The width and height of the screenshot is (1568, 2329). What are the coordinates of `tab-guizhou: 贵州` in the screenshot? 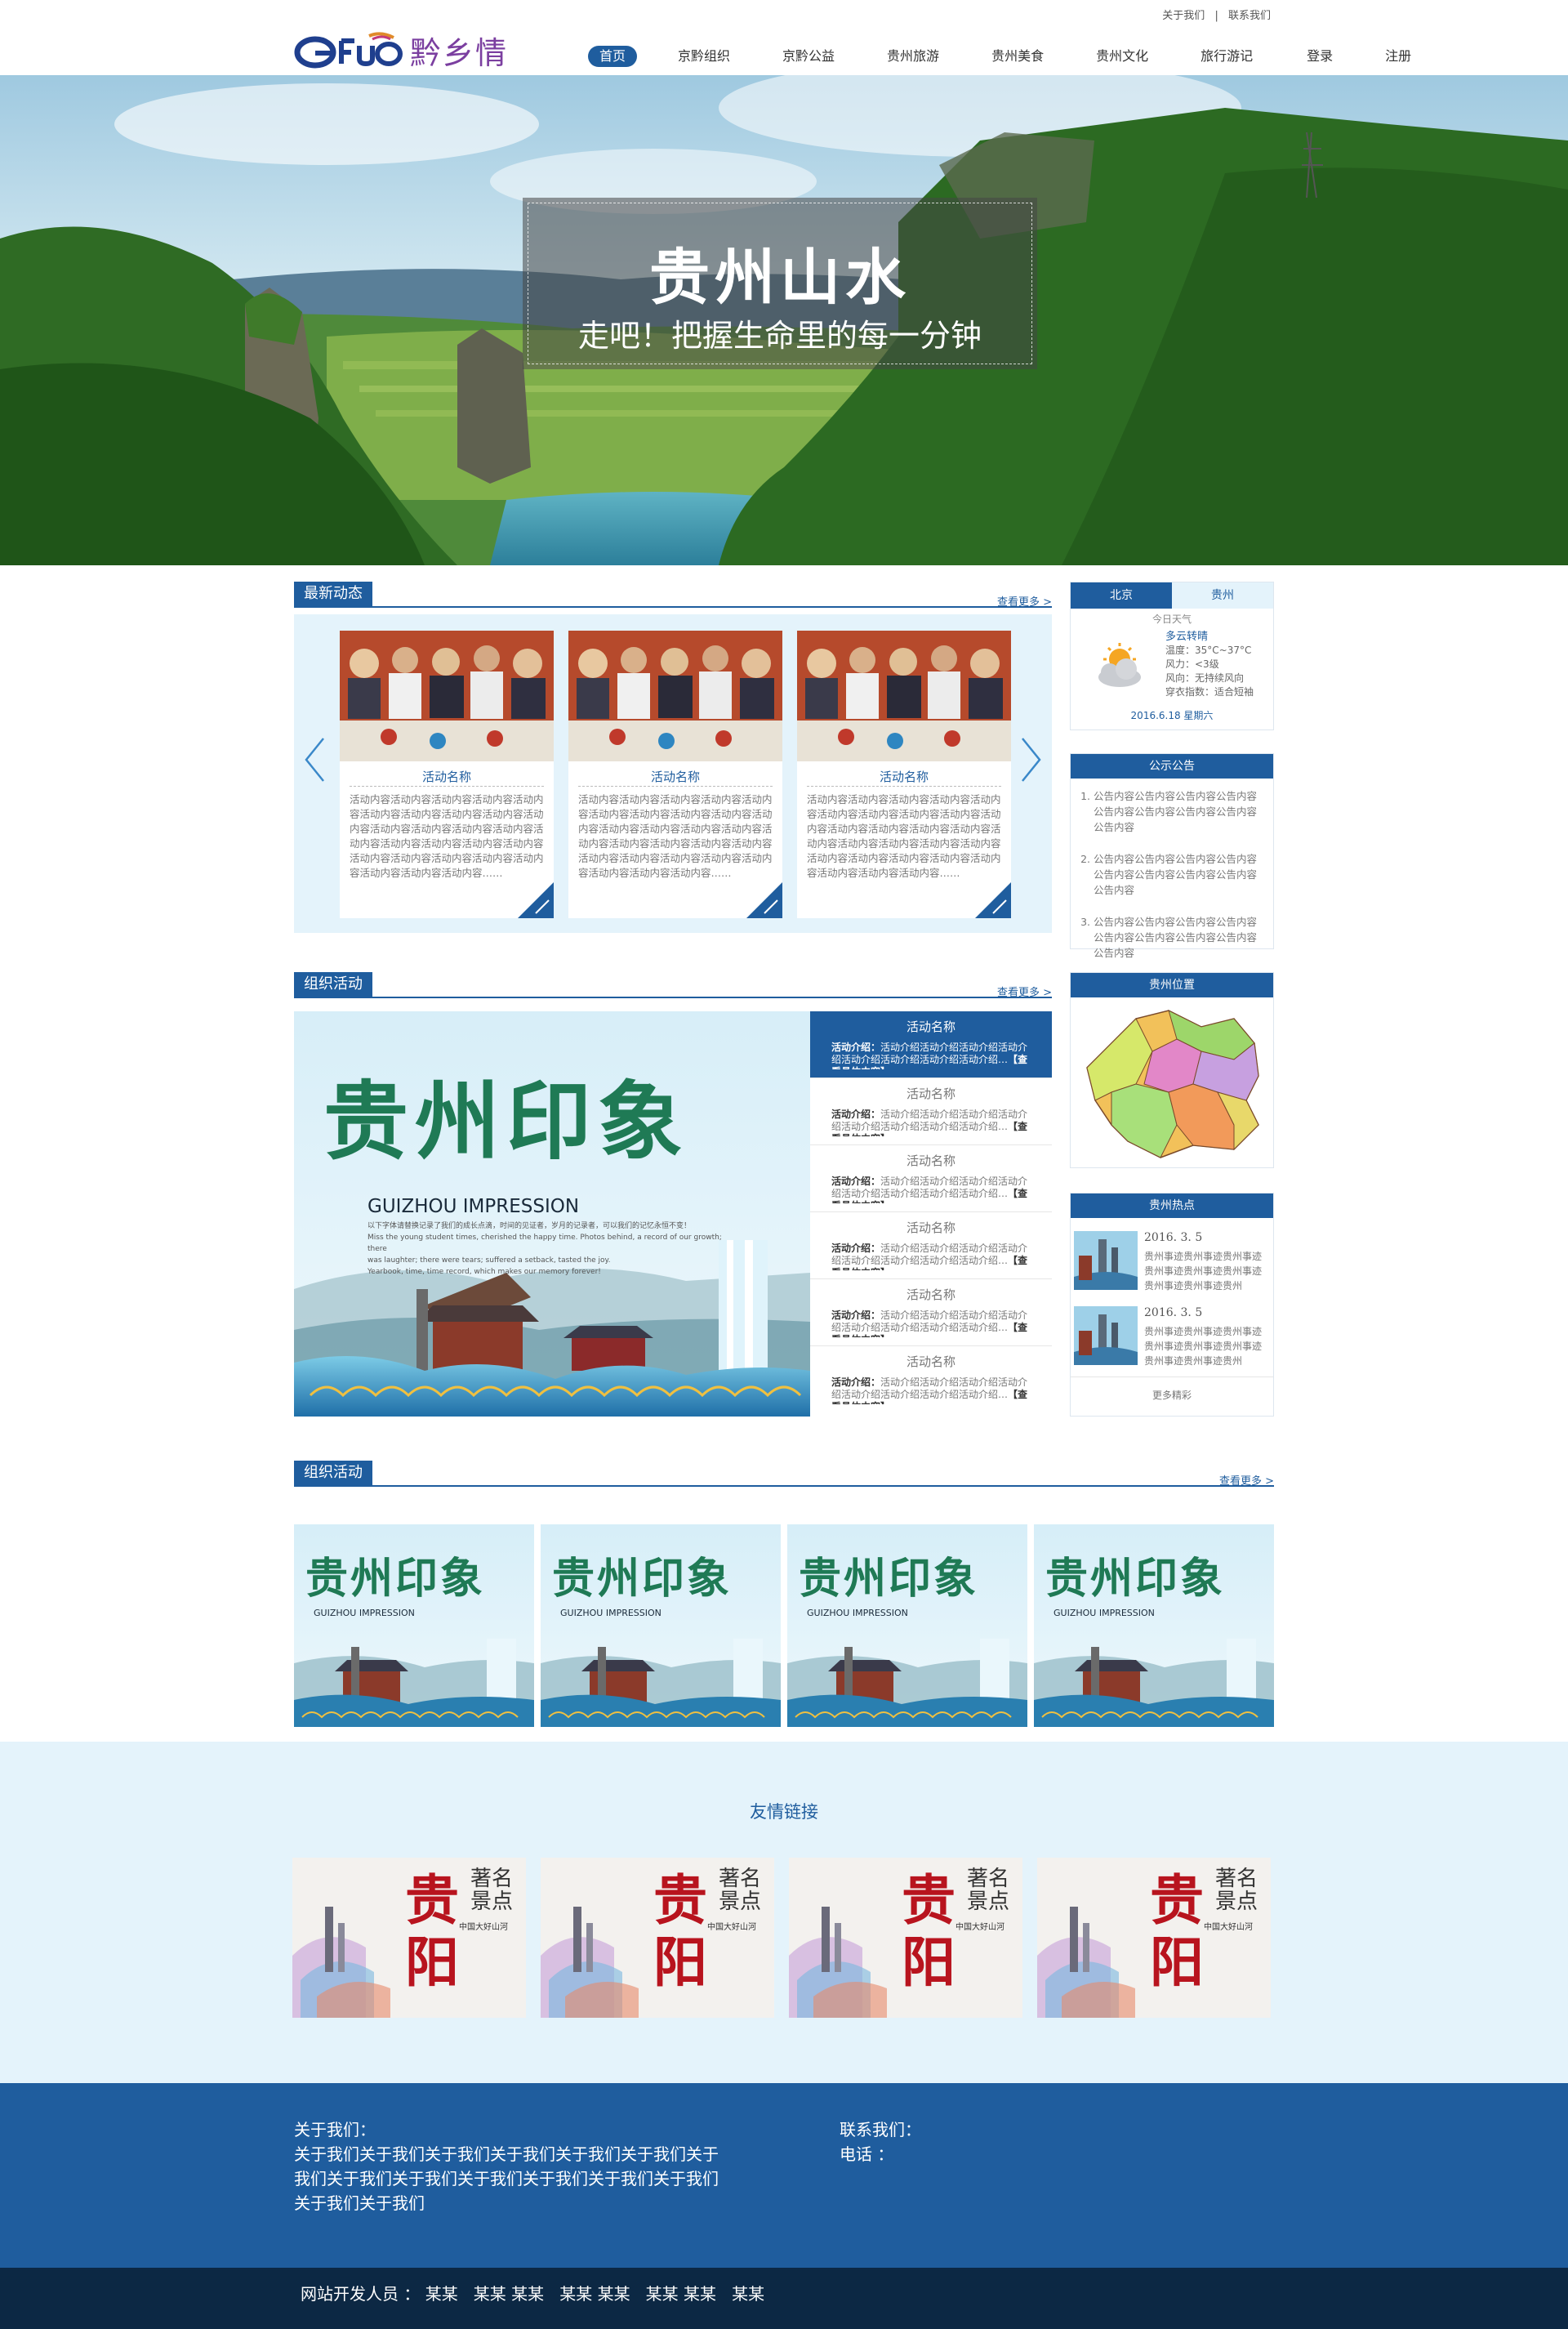 It's located at (1222, 595).